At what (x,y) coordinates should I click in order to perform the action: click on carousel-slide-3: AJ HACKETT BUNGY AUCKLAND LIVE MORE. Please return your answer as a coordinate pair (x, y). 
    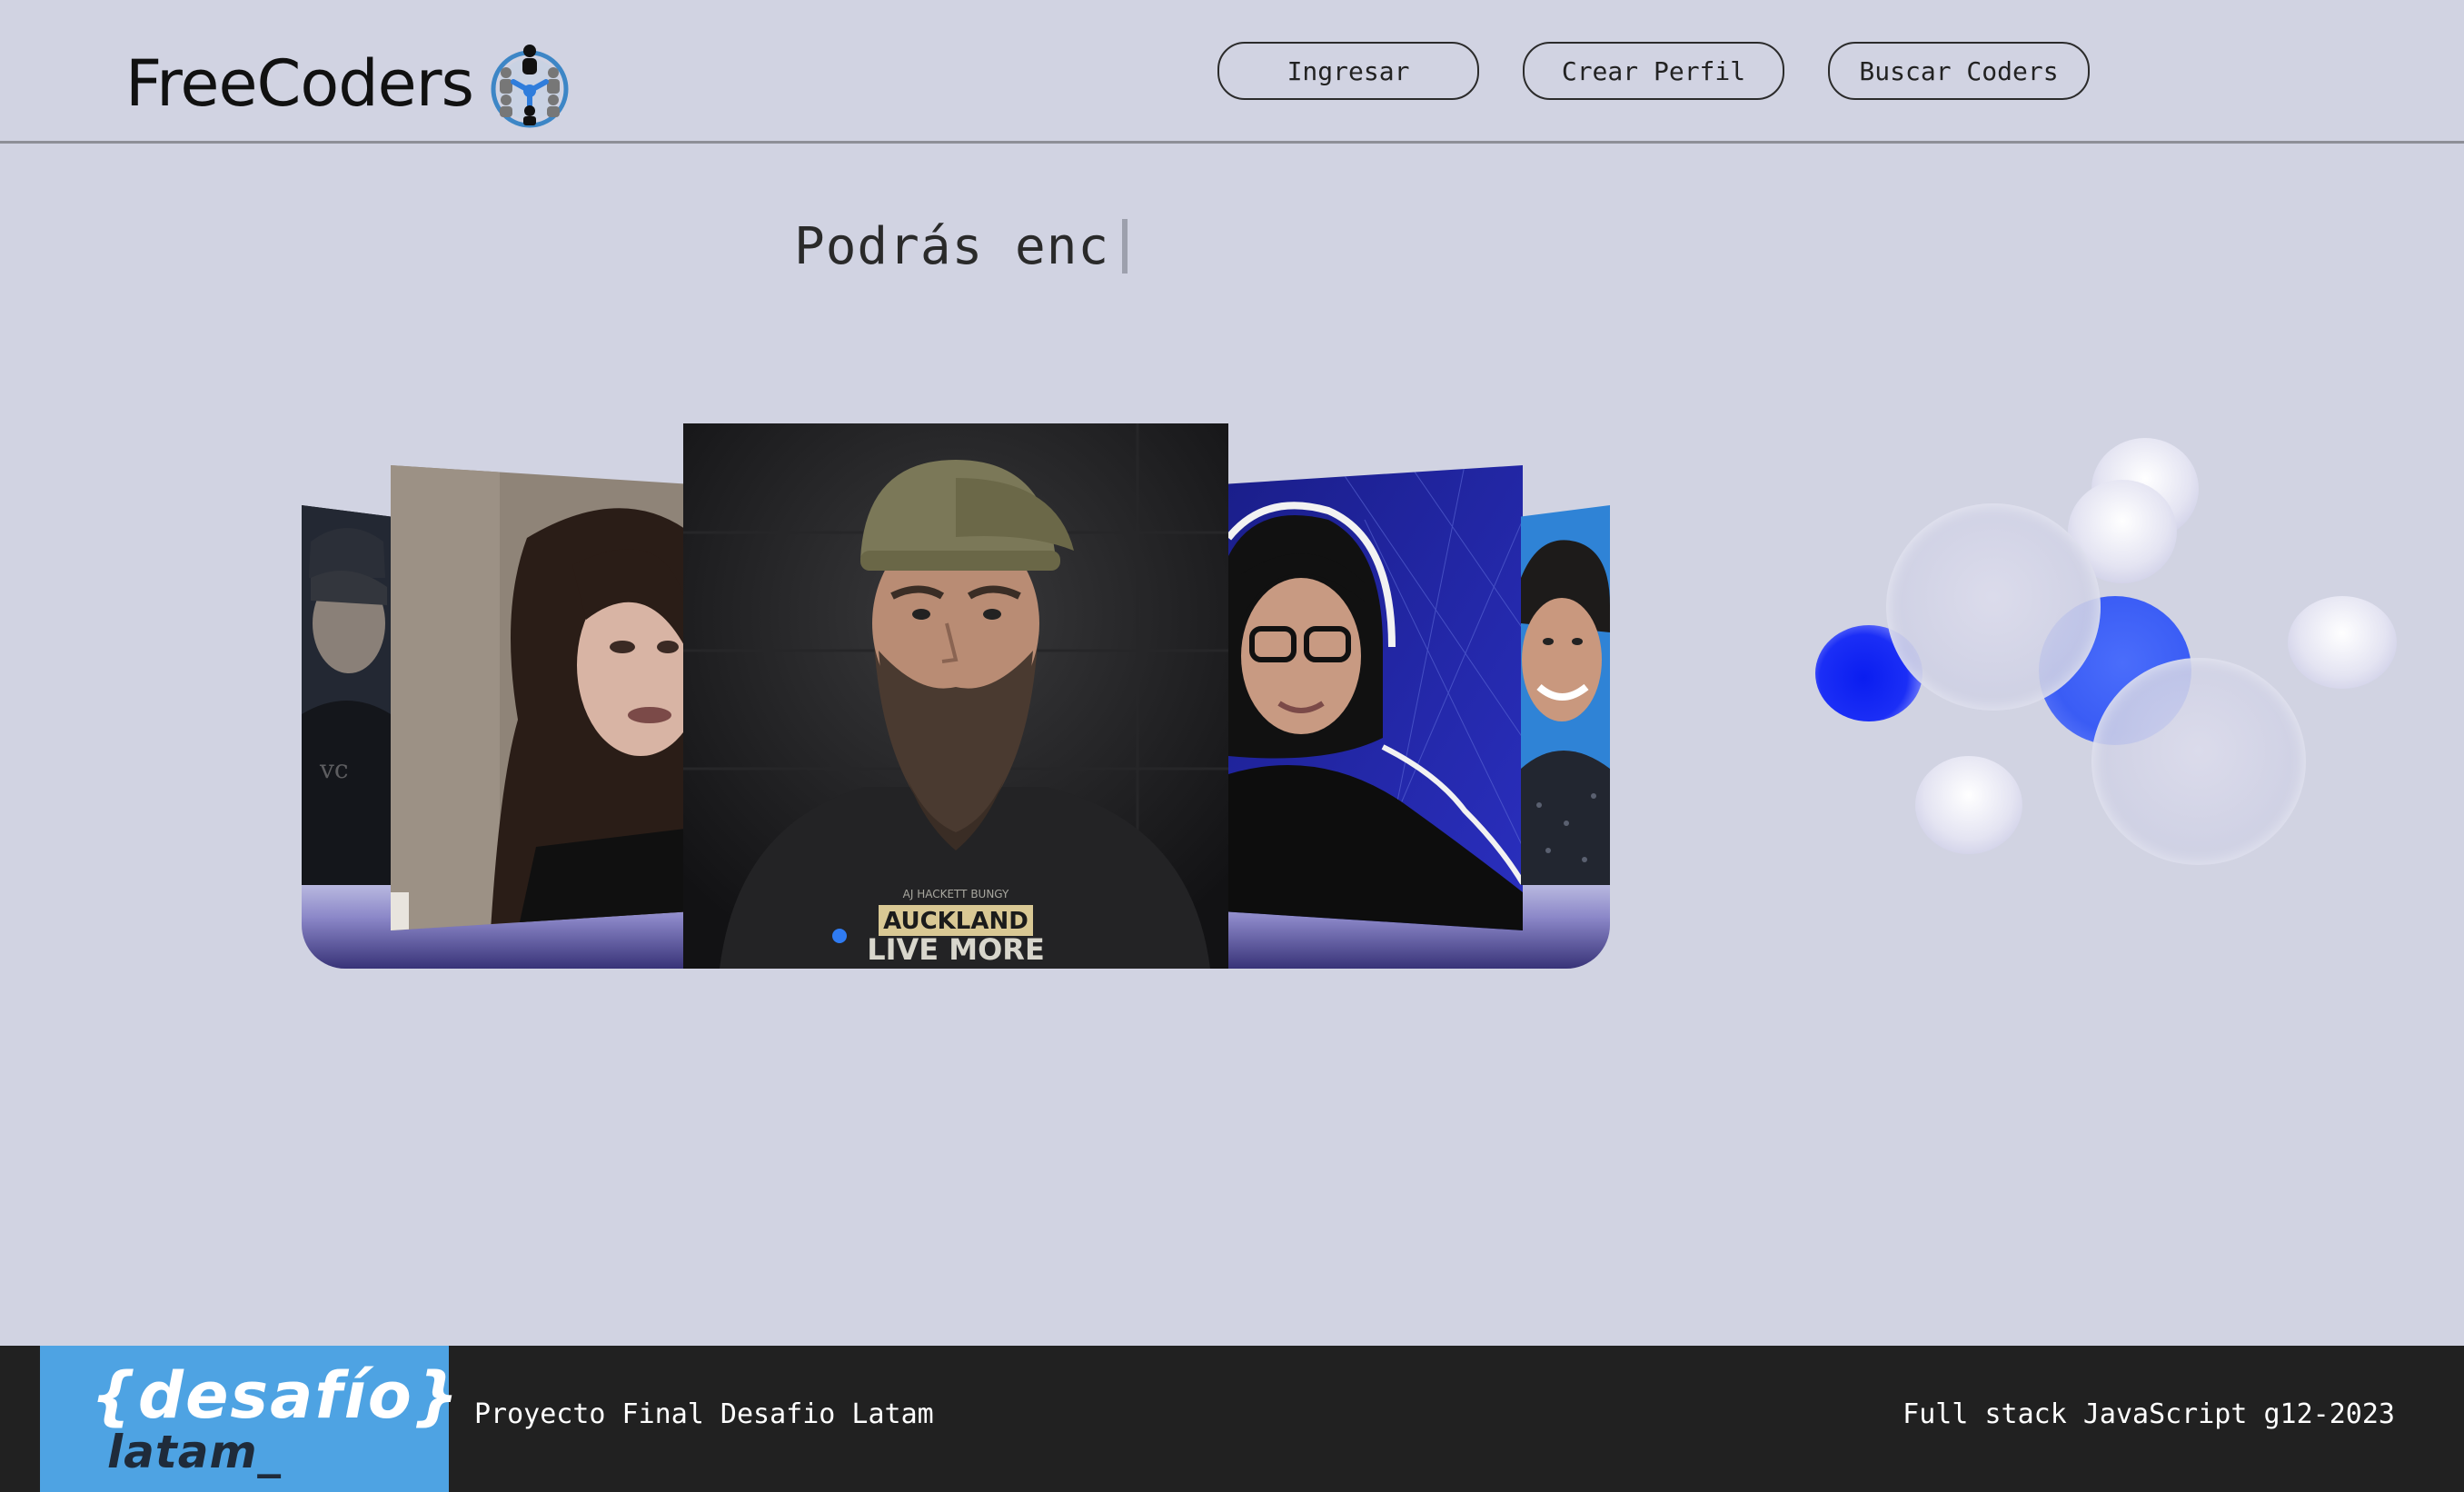
    Looking at the image, I should click on (955, 696).